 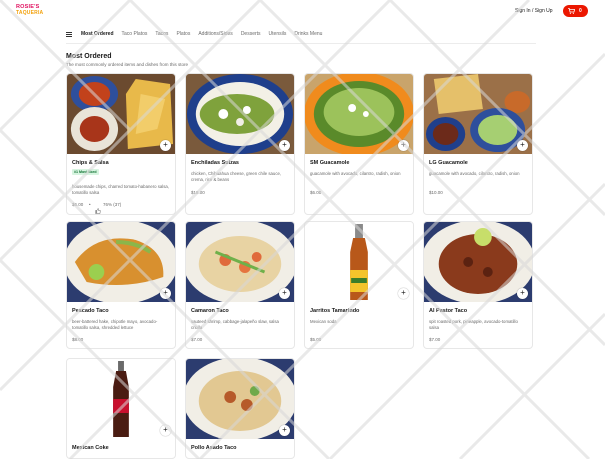 What do you see at coordinates (112, 204) in the screenshot?
I see `item-rating: 76% (37)` at bounding box center [112, 204].